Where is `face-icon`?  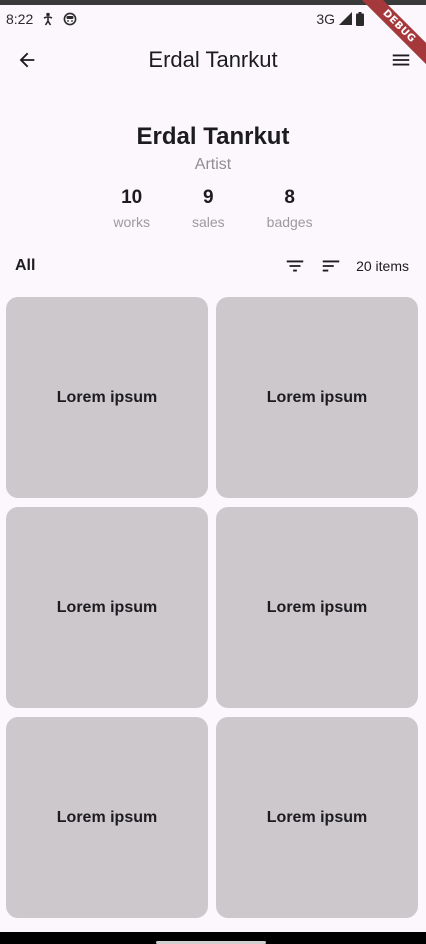
face-icon is located at coordinates (70, 19).